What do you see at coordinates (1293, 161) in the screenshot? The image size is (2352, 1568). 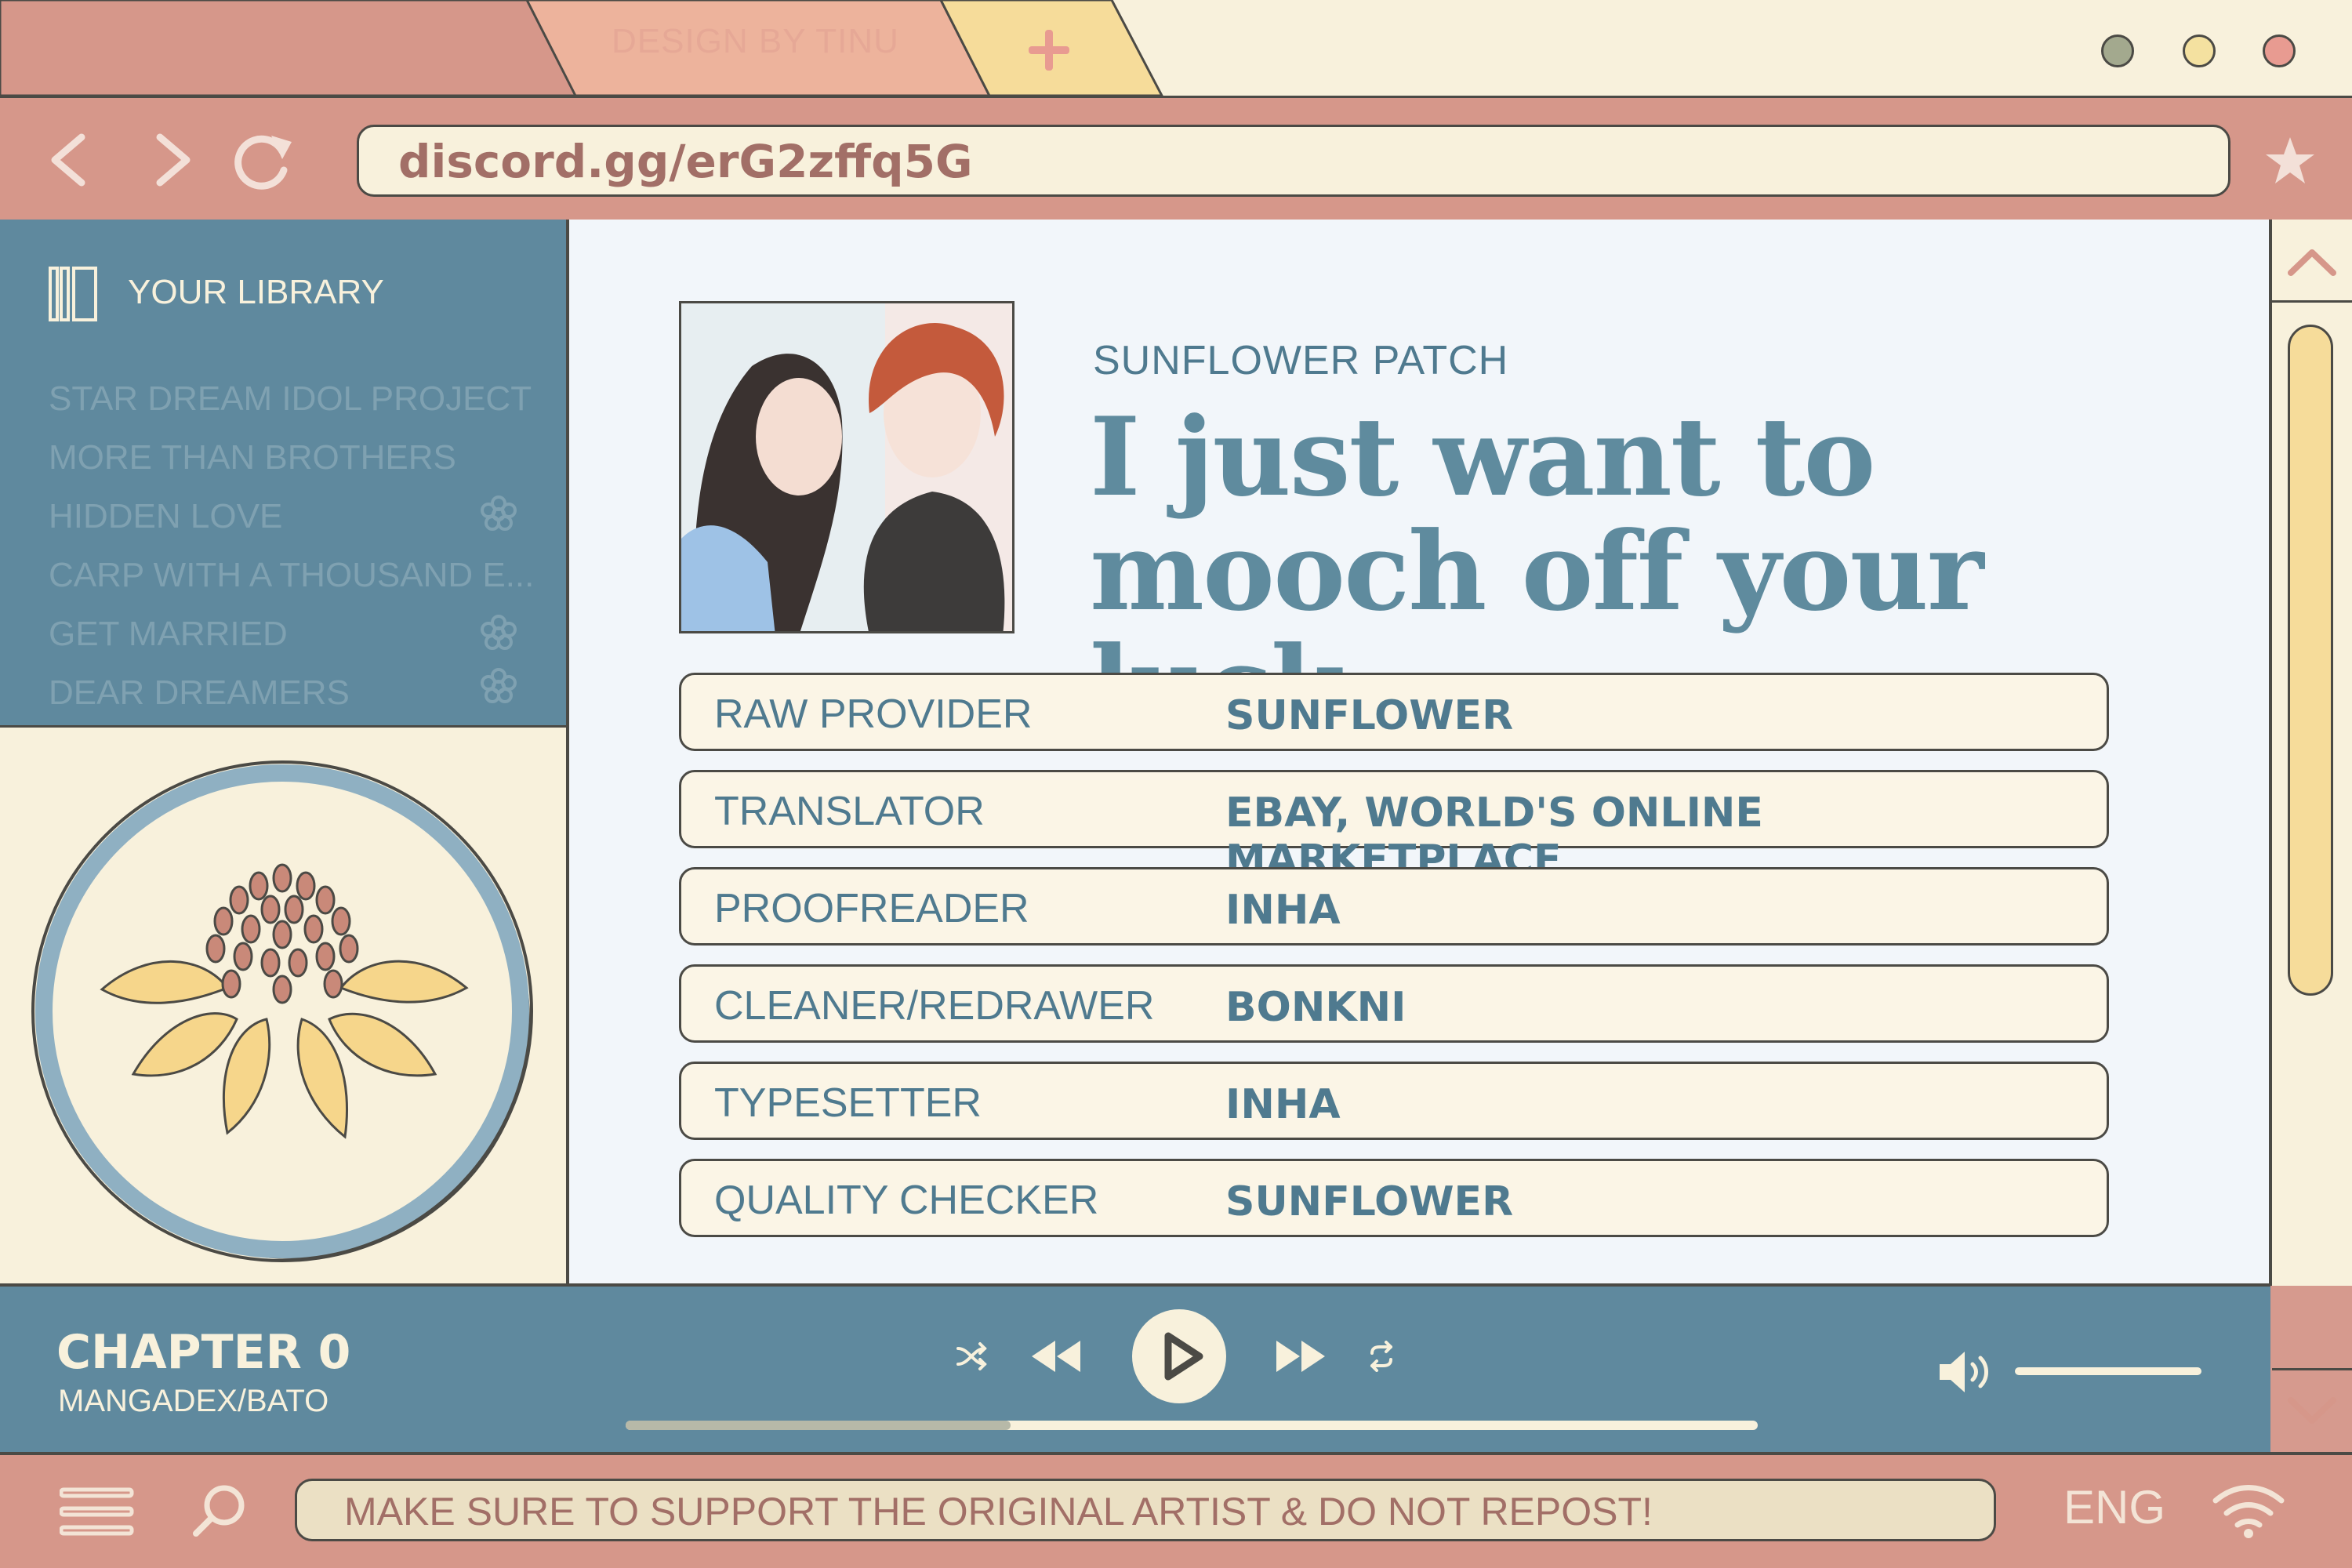 I see `address-bar: discord.gg/erG2zffq5G` at bounding box center [1293, 161].